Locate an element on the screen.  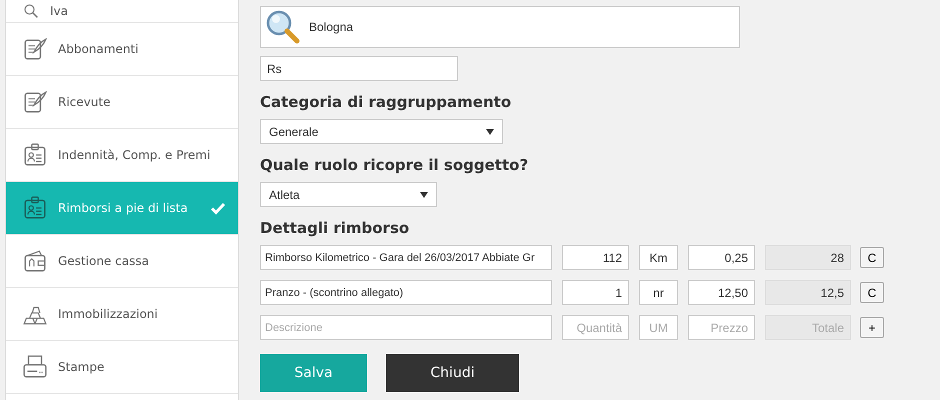
unit-field: nr is located at coordinates (658, 292).